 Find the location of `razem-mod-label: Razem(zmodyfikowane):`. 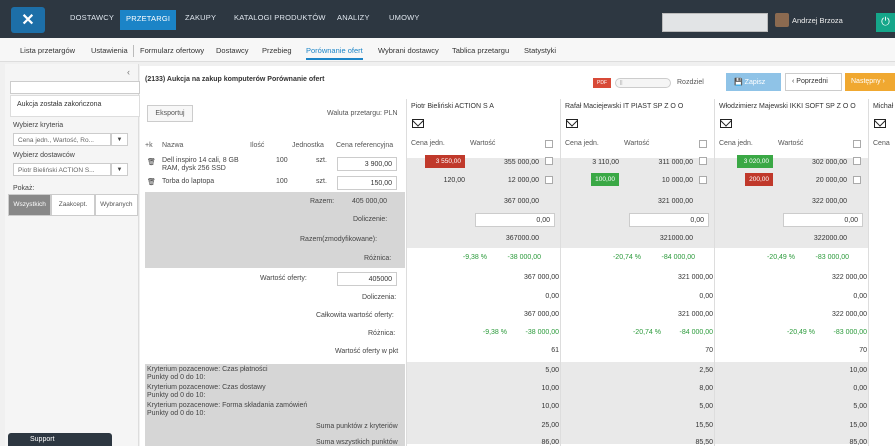

razem-mod-label: Razem(zmodyfikowane): is located at coordinates (339, 239).